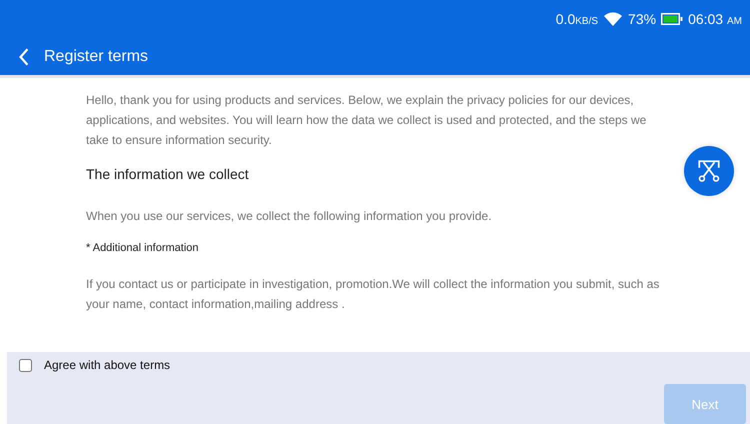 The width and height of the screenshot is (750, 424). What do you see at coordinates (373, 294) in the screenshot?
I see `paragraph: If you contact us or participate in investigation, promotion.We will collect the information you submit, such as your name, contact information,mailing address .` at bounding box center [373, 294].